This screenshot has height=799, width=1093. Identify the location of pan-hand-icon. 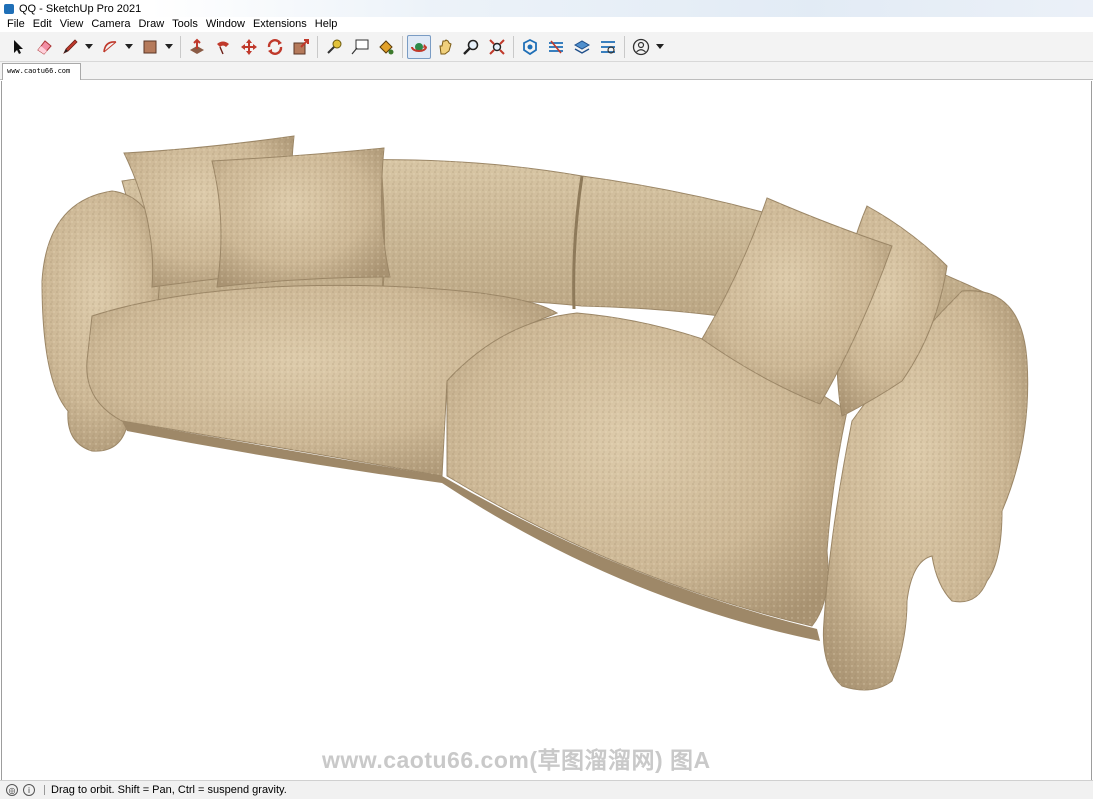
(445, 46).